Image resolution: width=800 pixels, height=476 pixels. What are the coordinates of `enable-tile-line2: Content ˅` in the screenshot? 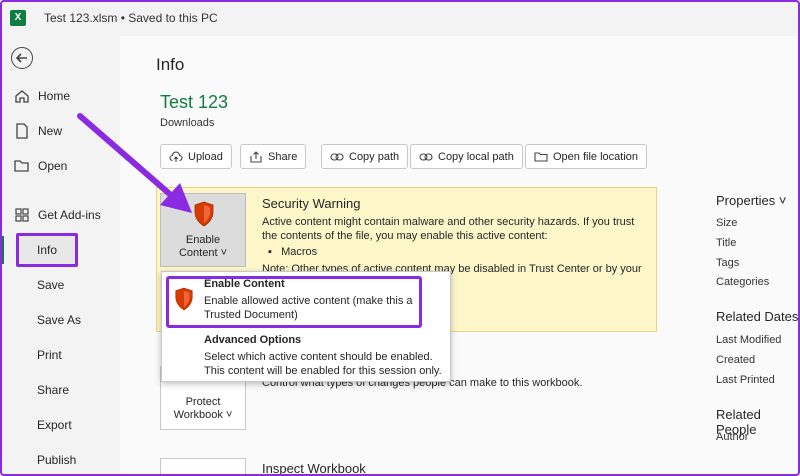 It's located at (202, 253).